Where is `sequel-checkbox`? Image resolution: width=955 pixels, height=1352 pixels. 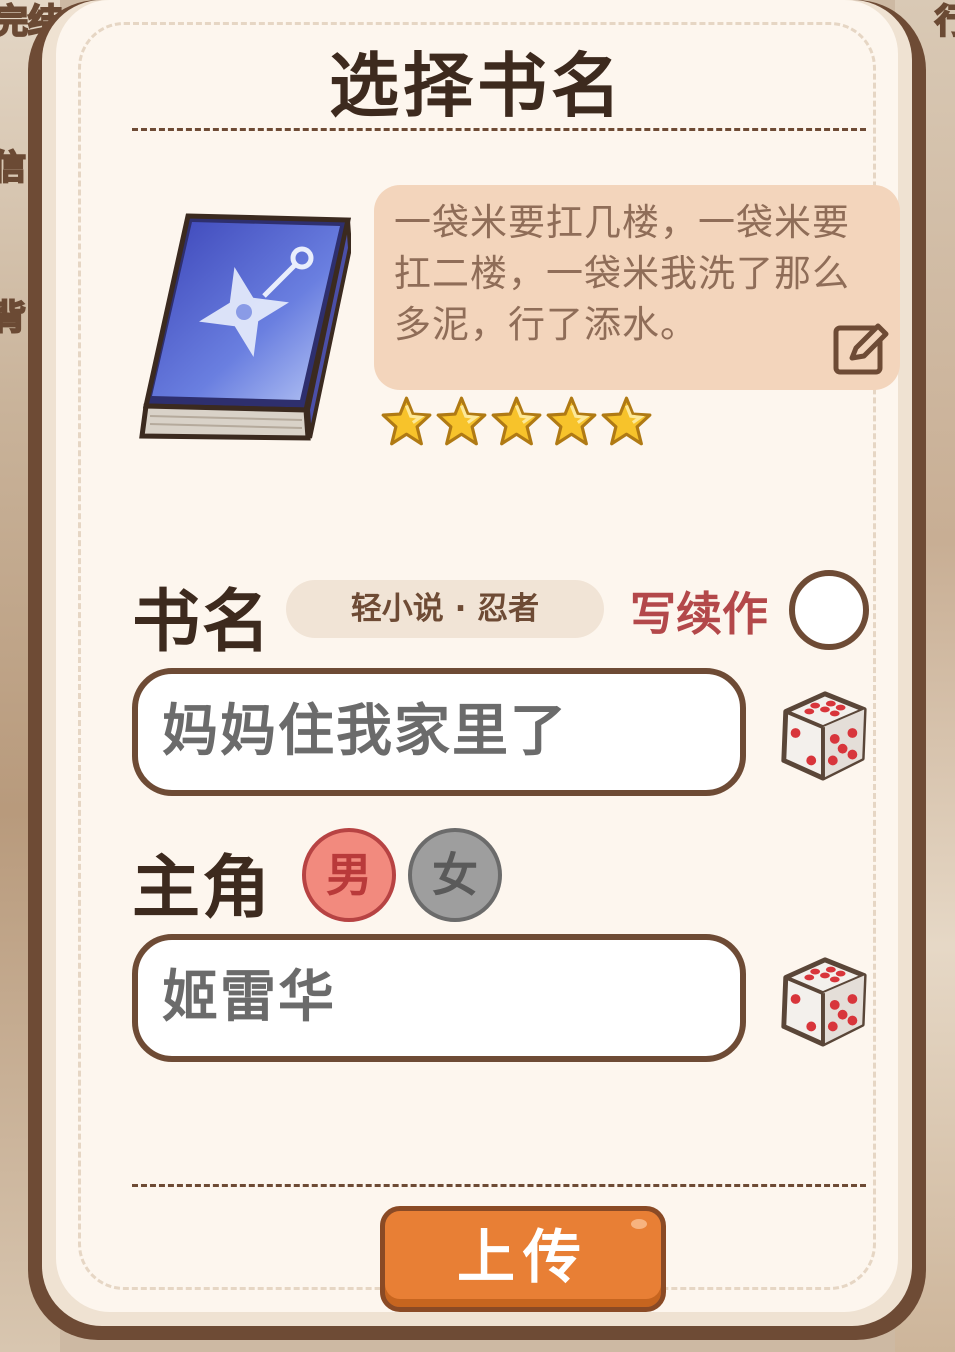
sequel-checkbox is located at coordinates (829, 610).